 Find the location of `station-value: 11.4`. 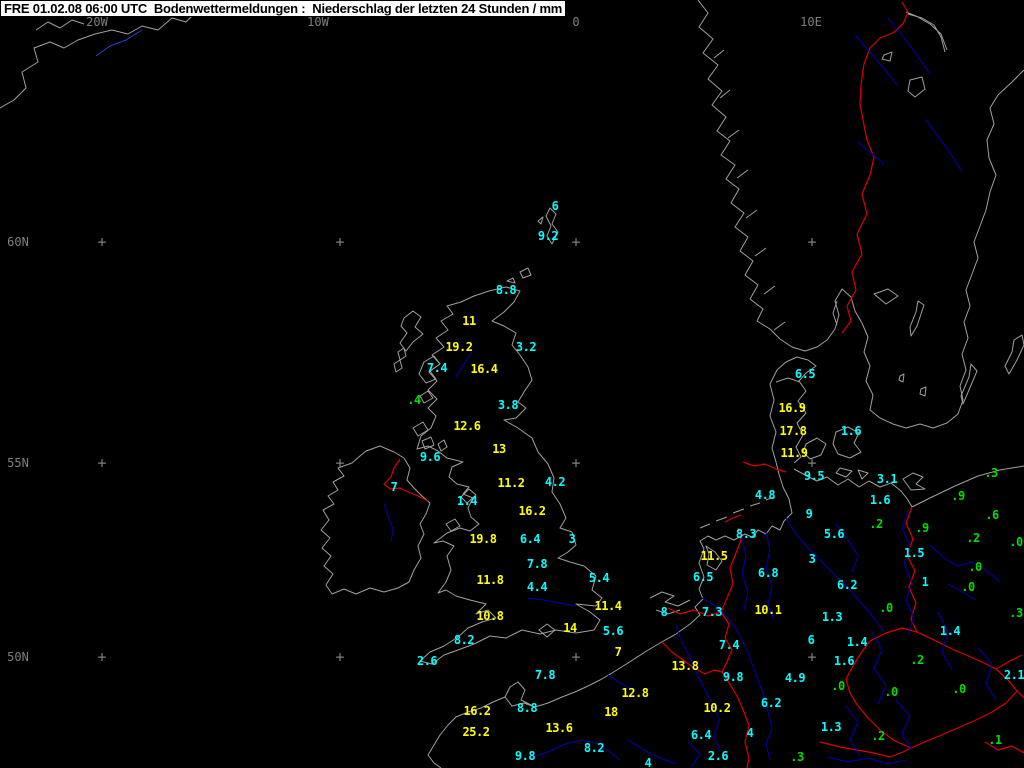

station-value: 11.4 is located at coordinates (608, 606).